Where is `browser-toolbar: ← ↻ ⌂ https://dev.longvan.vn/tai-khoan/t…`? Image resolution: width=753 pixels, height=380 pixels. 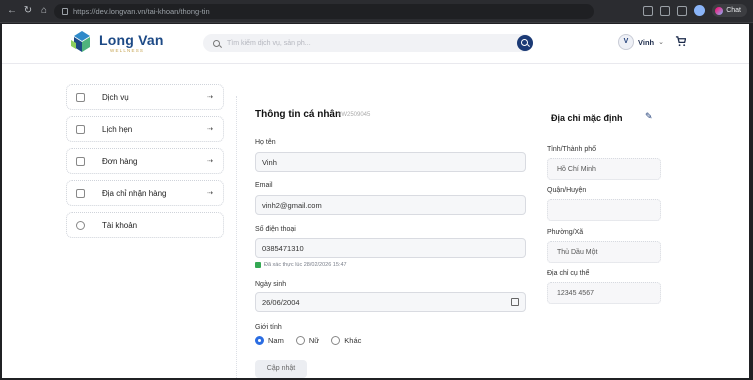
browser-toolbar: ← ↻ ⌂ https://dev.longvan.vn/tai-khoan/t… is located at coordinates (376, 11).